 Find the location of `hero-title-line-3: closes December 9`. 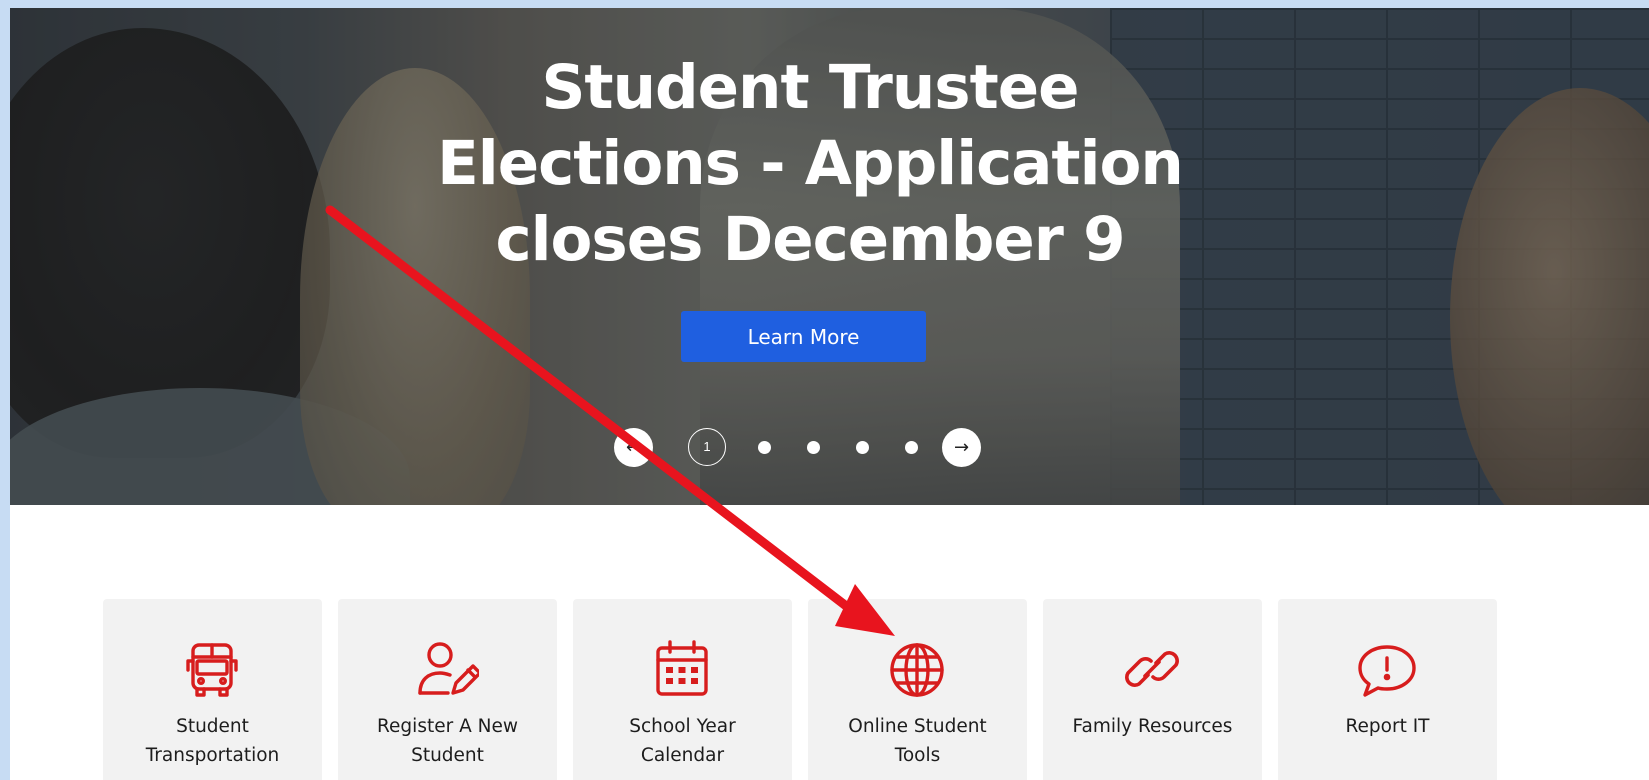

hero-title-line-3: closes December 9 is located at coordinates (810, 239).